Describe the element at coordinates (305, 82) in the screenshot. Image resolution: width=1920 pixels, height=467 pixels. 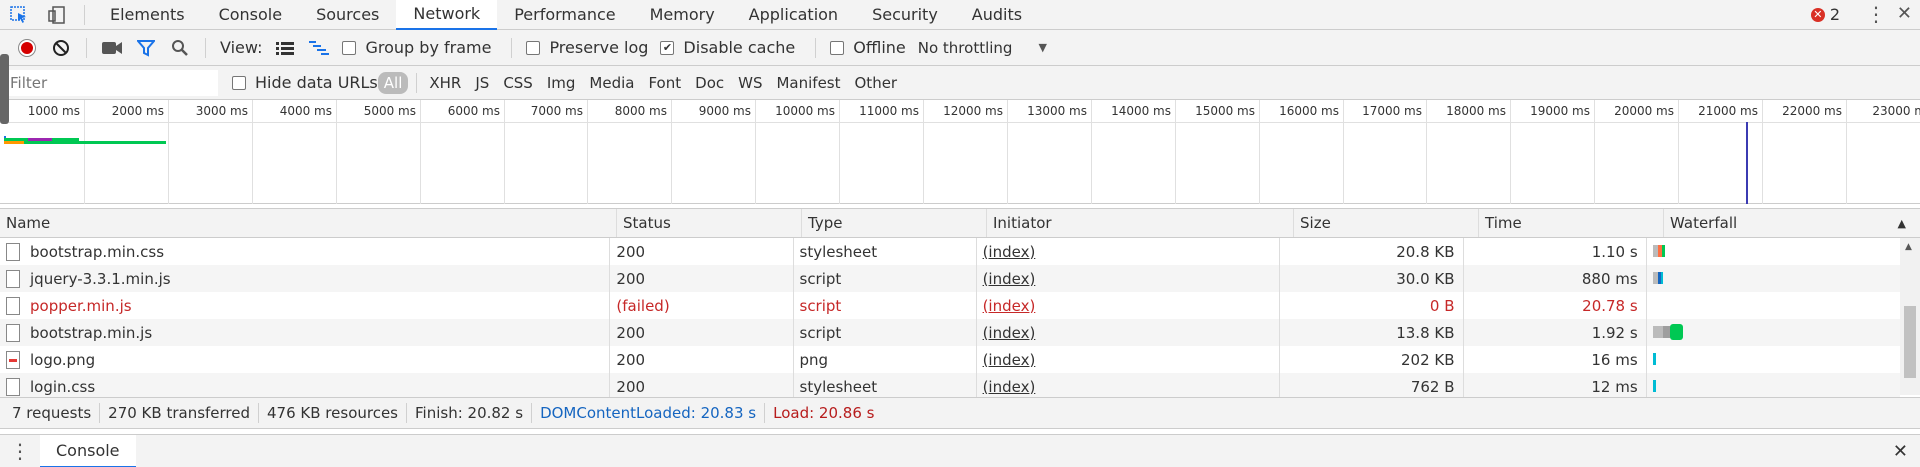
I see `hide-data-urls-checkbox: Hide data URLs` at that location.